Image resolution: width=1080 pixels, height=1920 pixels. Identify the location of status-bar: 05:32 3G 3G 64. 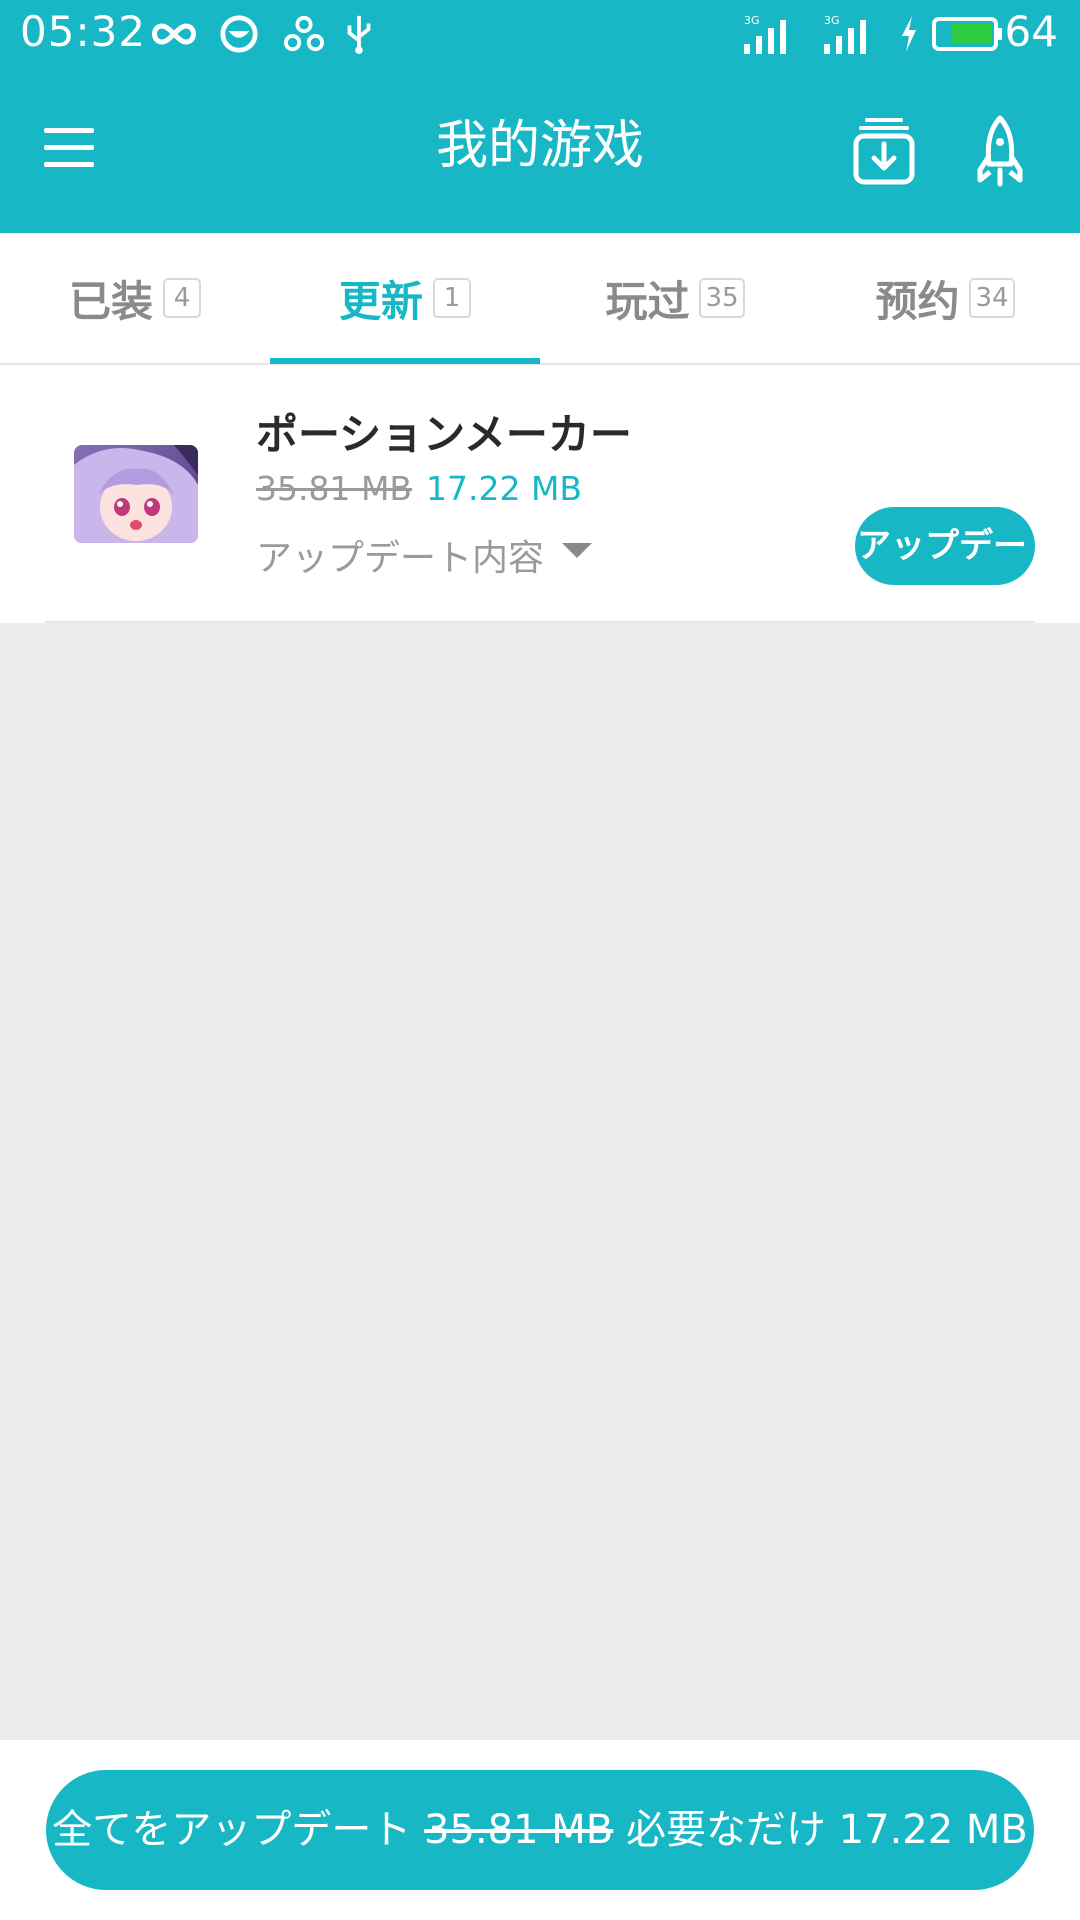
(540, 33).